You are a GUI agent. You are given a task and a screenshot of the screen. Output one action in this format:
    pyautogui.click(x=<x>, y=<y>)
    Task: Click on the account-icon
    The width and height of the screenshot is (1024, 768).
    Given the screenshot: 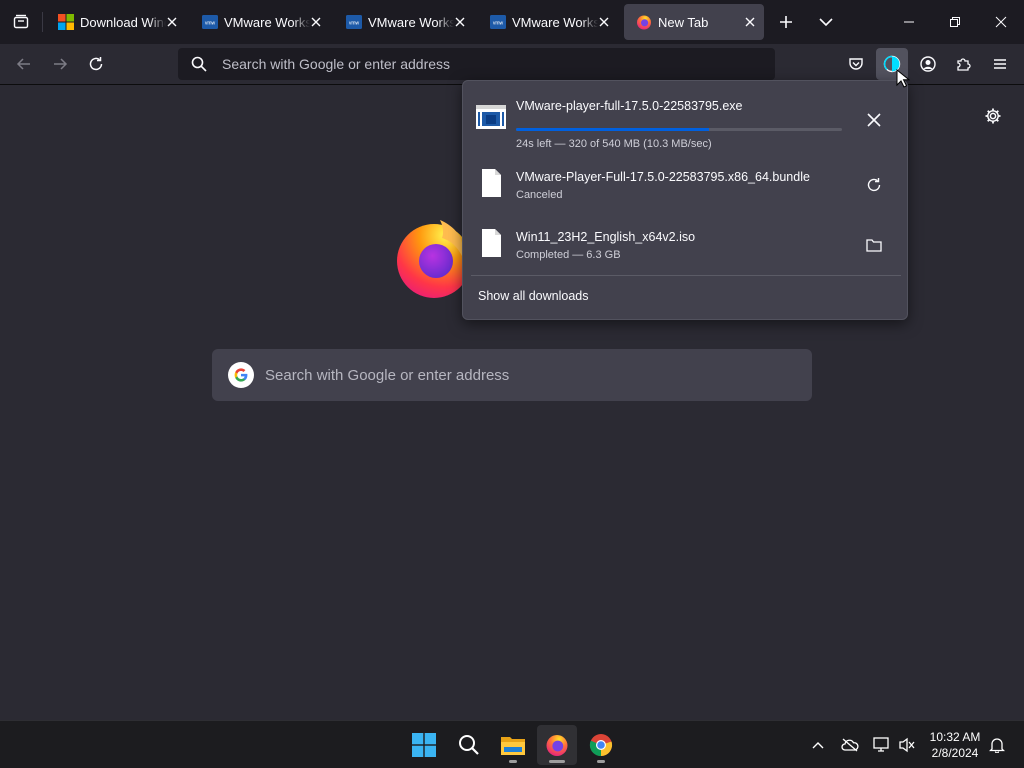 What is the action you would take?
    pyautogui.click(x=928, y=64)
    